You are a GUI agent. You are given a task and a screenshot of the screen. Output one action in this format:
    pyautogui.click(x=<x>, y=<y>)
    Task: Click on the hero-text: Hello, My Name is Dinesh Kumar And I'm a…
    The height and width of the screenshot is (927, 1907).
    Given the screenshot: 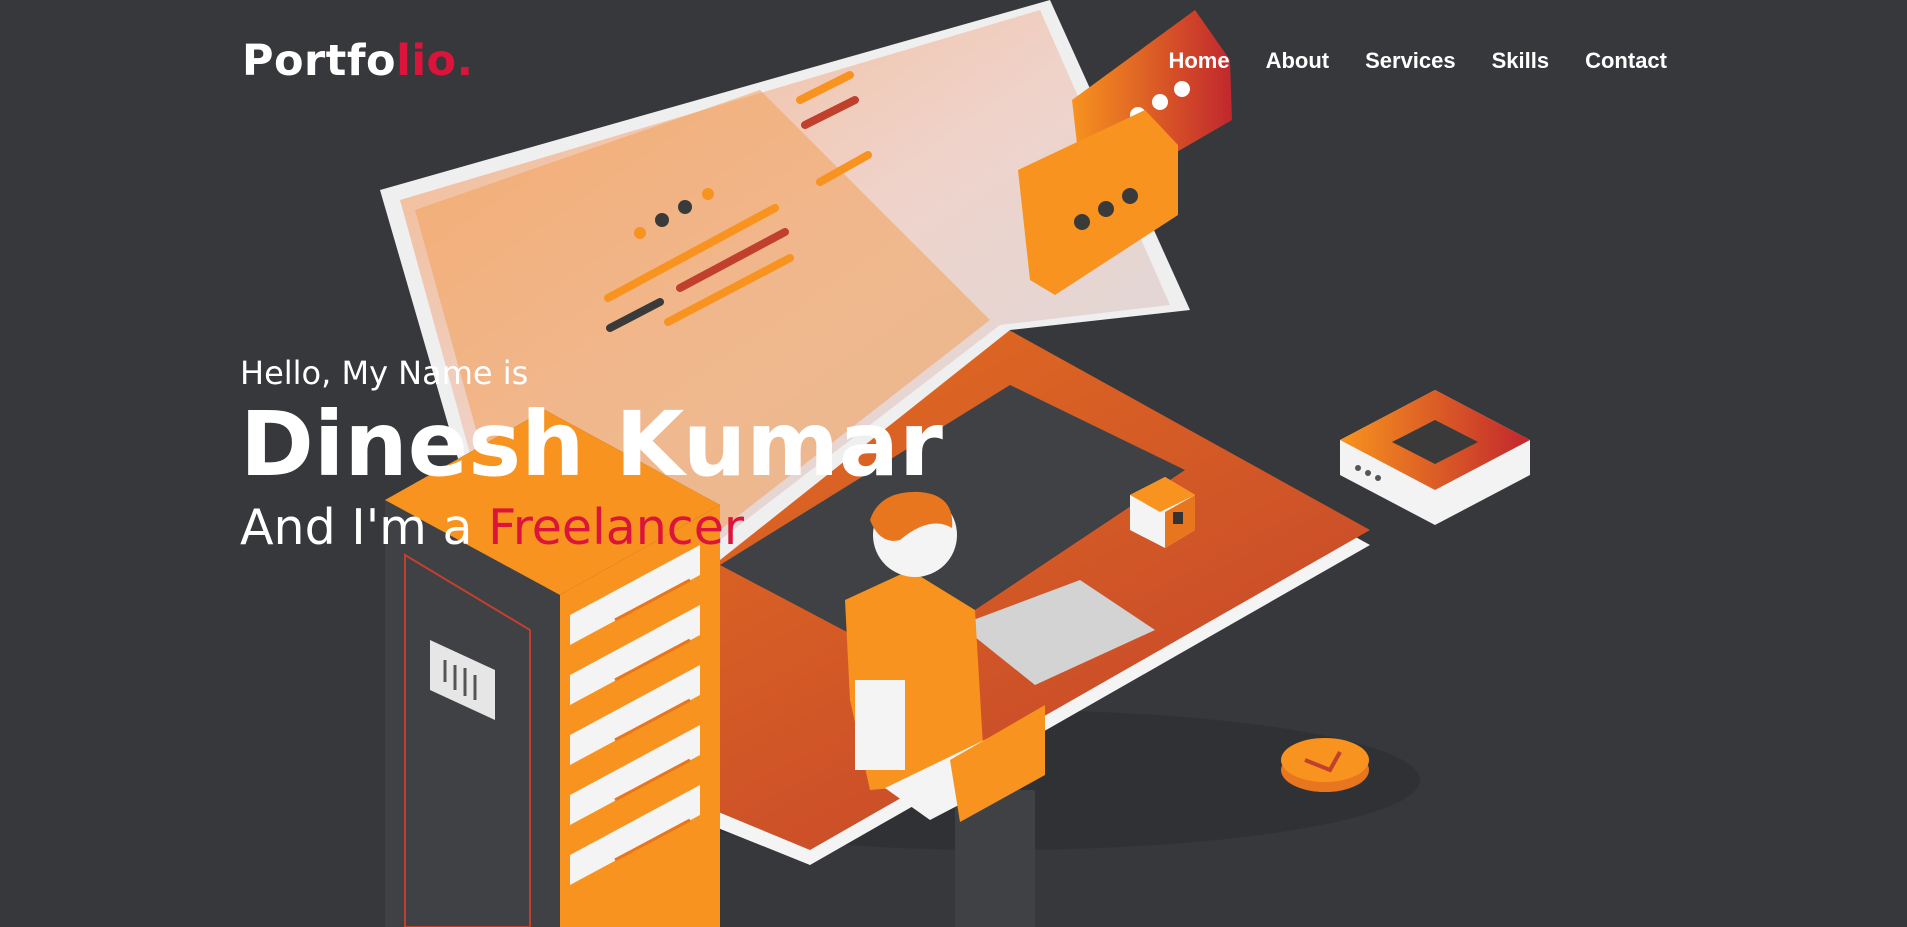 What is the action you would take?
    pyautogui.click(x=591, y=455)
    